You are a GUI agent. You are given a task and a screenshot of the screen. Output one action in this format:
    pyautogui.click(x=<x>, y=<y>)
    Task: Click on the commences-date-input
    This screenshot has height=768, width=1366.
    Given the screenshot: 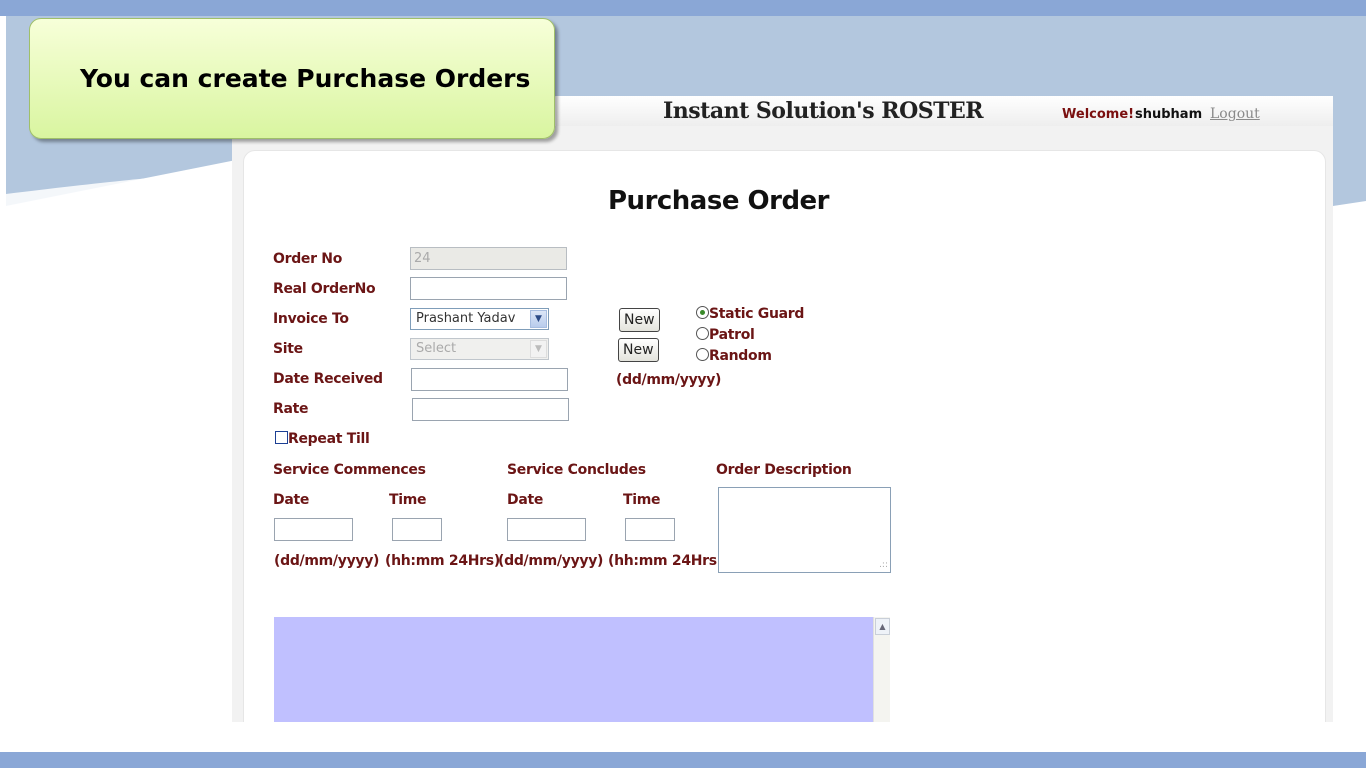 What is the action you would take?
    pyautogui.click(x=313, y=529)
    